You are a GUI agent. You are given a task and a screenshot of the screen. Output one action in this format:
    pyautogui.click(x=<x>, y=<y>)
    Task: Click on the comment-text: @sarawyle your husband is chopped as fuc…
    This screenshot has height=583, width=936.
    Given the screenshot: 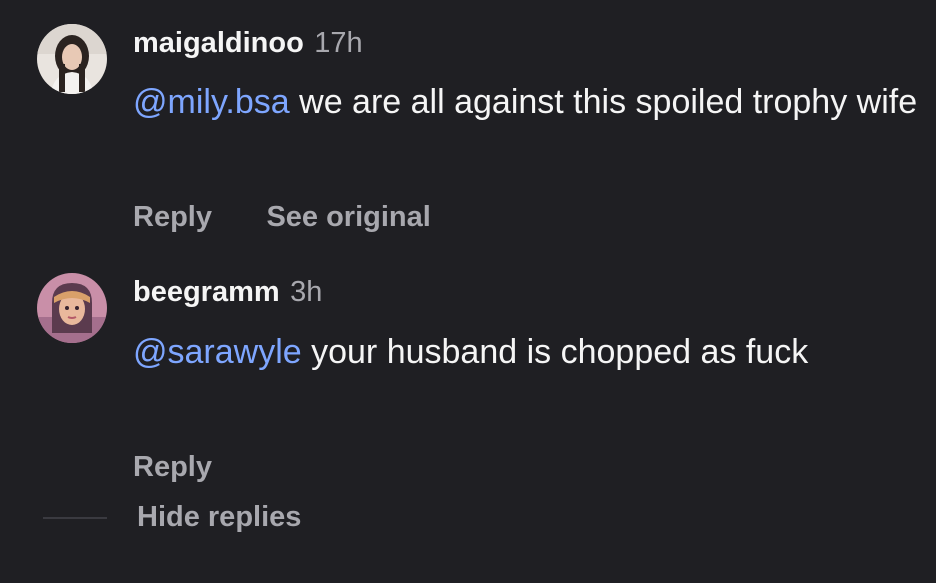 What is the action you would take?
    pyautogui.click(x=528, y=352)
    